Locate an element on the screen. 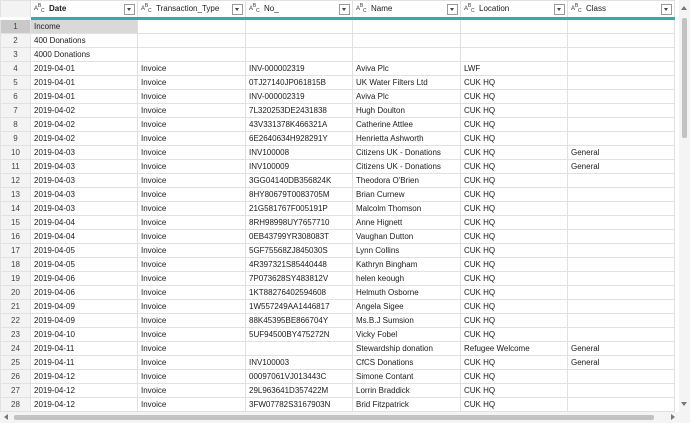 The height and width of the screenshot is (423, 690). cell-date: 400 Donations is located at coordinates (84, 40).